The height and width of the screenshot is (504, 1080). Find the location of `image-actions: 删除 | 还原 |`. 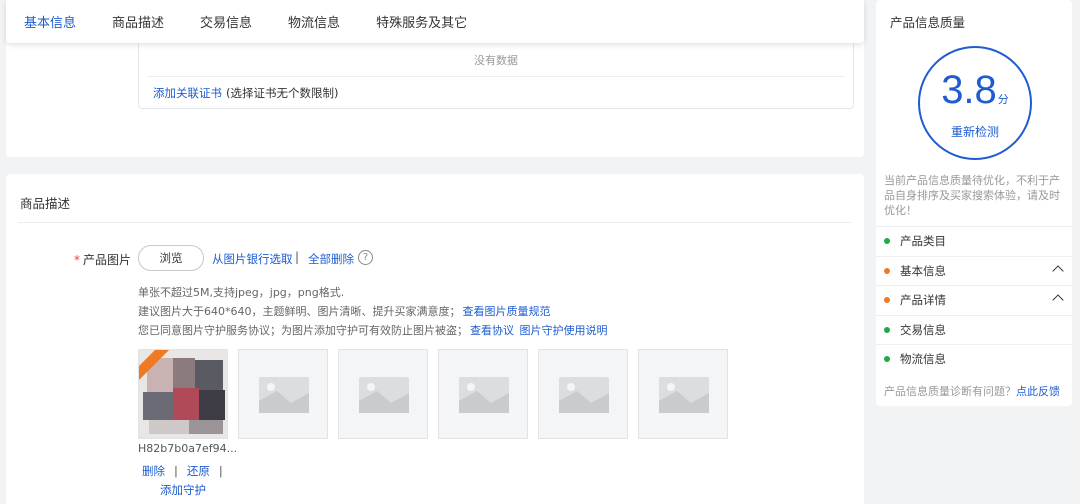

image-actions: 删除 | 还原 | is located at coordinates (187, 471).